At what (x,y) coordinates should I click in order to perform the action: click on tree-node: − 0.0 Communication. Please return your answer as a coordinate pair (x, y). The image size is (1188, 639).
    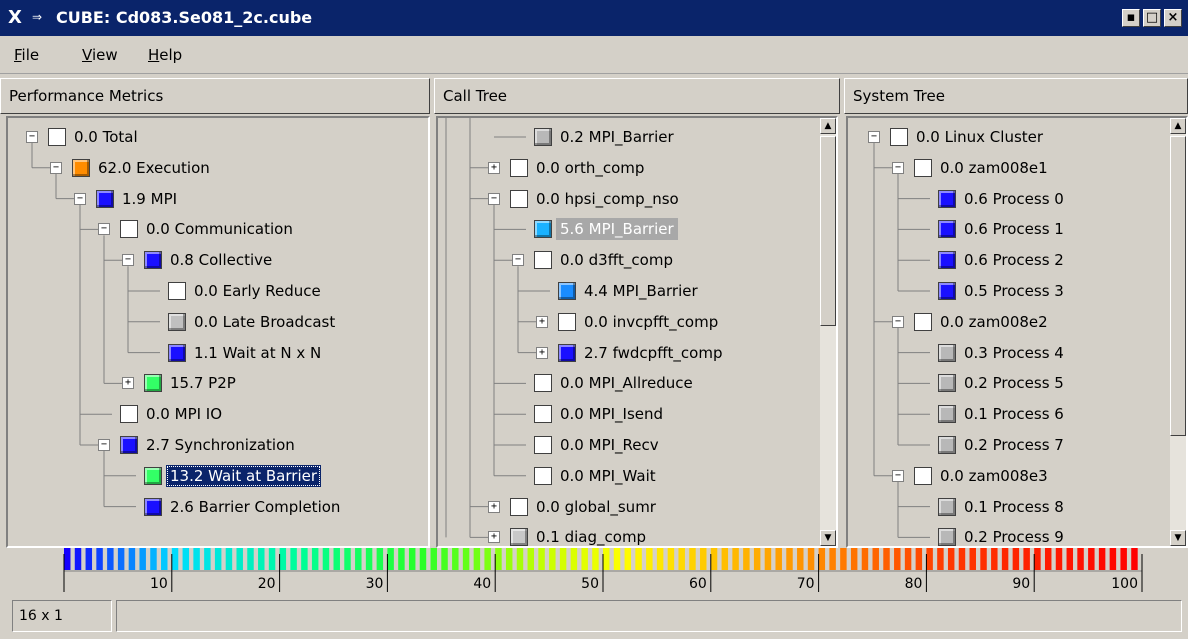
    Looking at the image, I should click on (218, 229).